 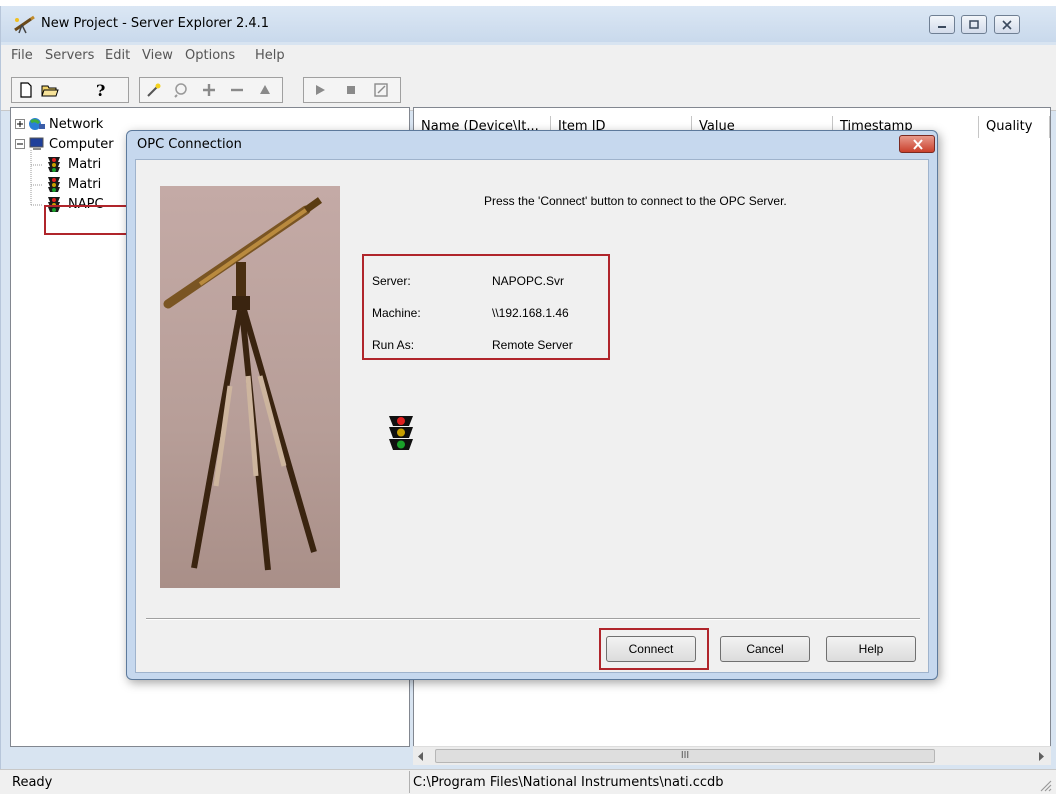 I want to click on toolbar-group-run, so click(x=352, y=90).